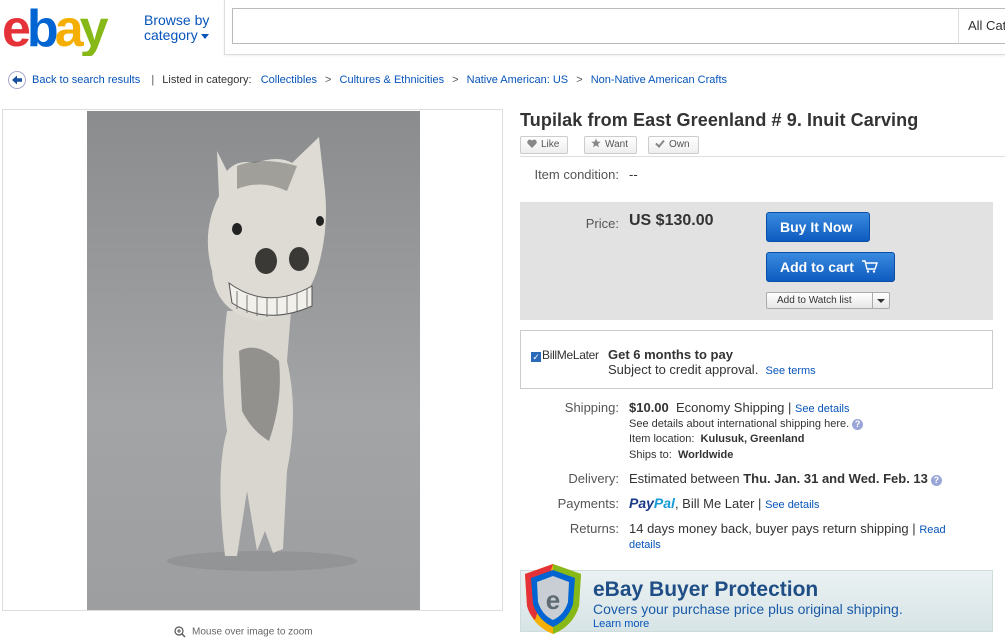 Image resolution: width=1005 pixels, height=640 pixels. I want to click on cart-icon, so click(869, 266).